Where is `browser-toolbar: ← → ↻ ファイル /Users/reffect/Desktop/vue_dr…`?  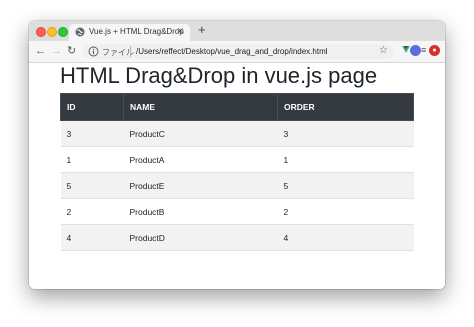
browser-toolbar: ← → ↻ ファイル /Users/reffect/Desktop/vue_dr… is located at coordinates (237, 52).